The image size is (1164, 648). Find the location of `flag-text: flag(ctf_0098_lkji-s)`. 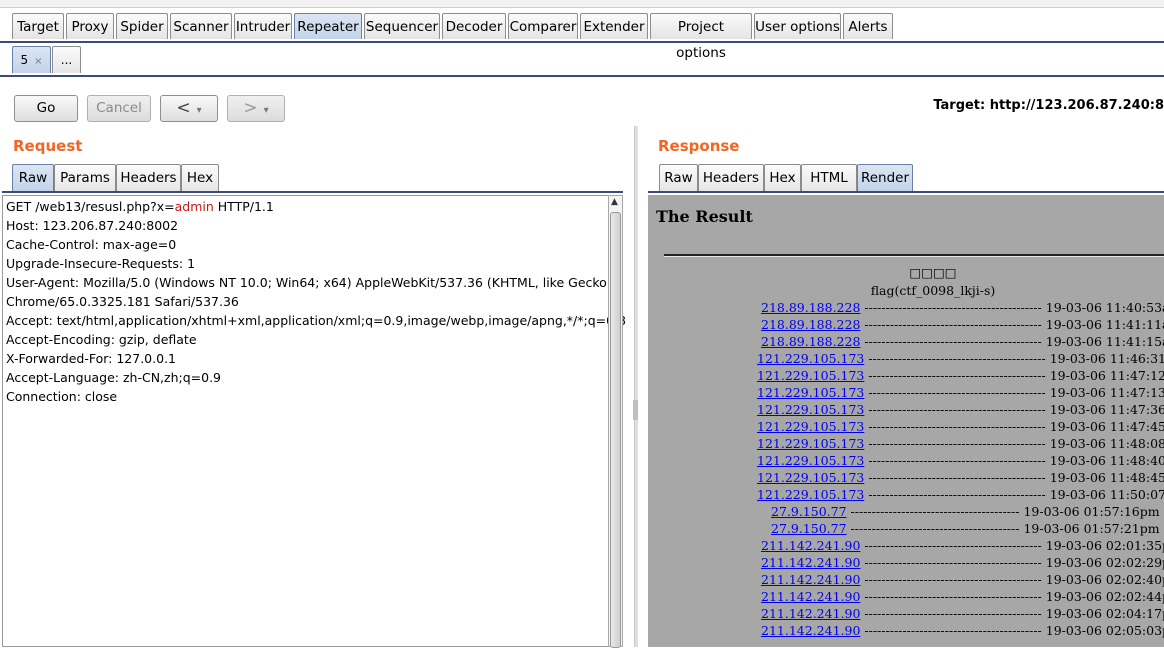

flag-text: flag(ctf_0098_lkji-s) is located at coordinates (933, 290).